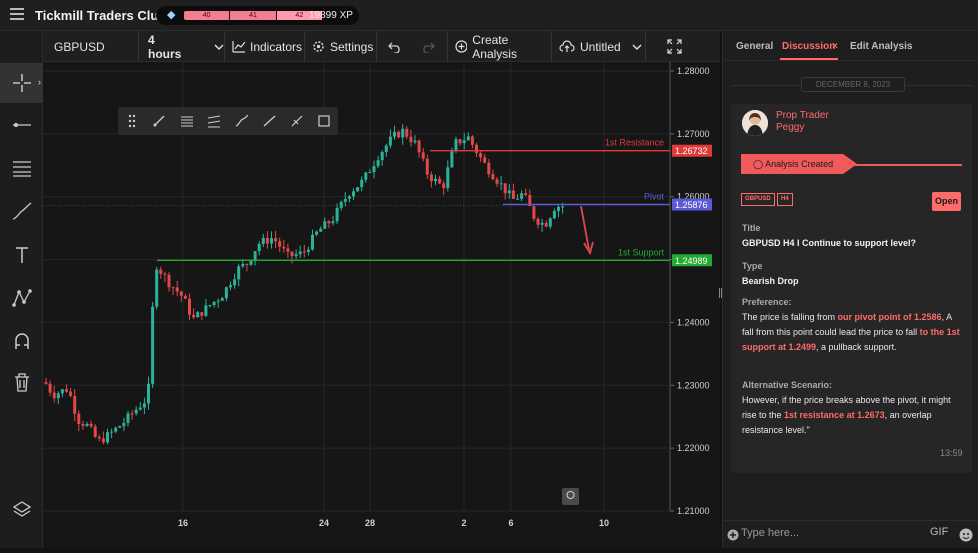  Describe the element at coordinates (21, 212) in the screenshot. I see `brush-tool` at that location.